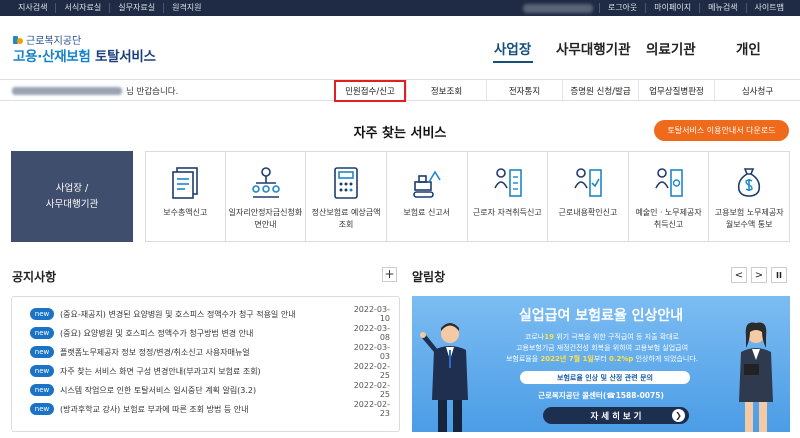 This screenshot has height=438, width=800. What do you see at coordinates (152, 92) in the screenshot?
I see `welcome-suffix: 님 반갑습니다.` at bounding box center [152, 92].